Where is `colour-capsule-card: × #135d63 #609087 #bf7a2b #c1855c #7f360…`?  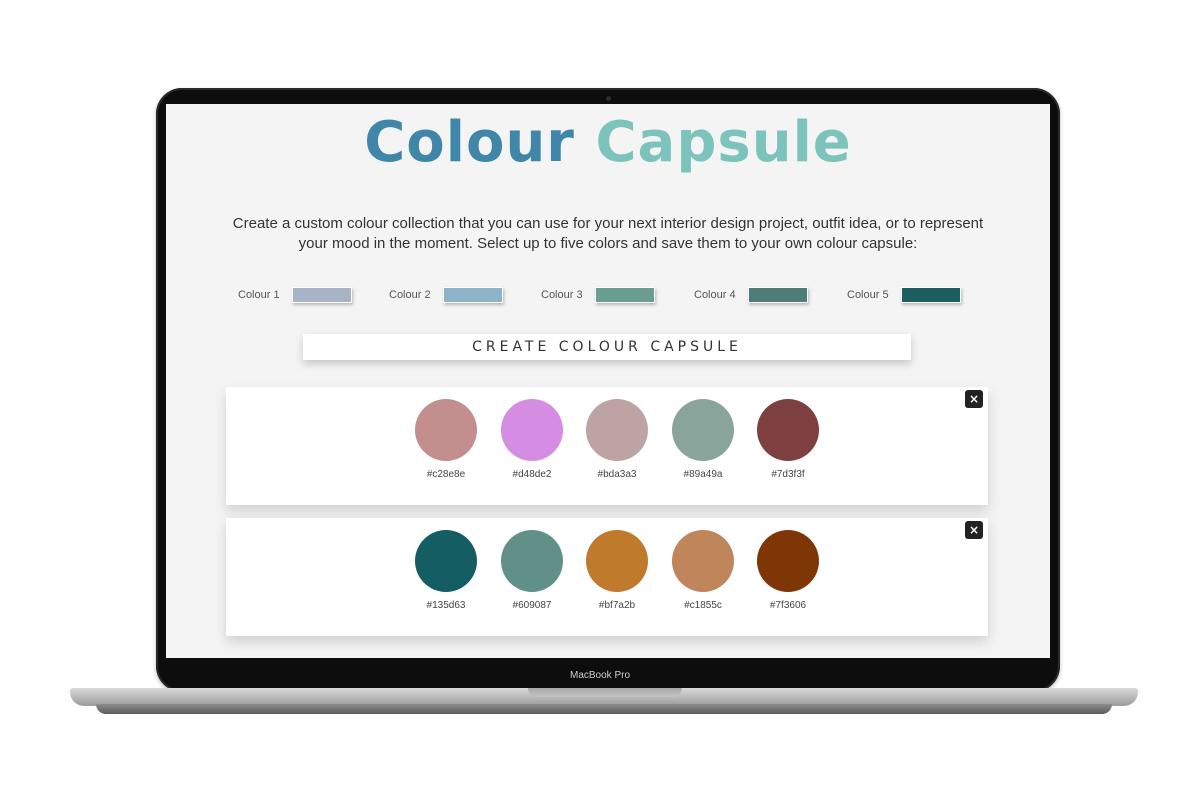
colour-capsule-card: × #135d63 #609087 #bf7a2b #c1855c #7f360… is located at coordinates (607, 577).